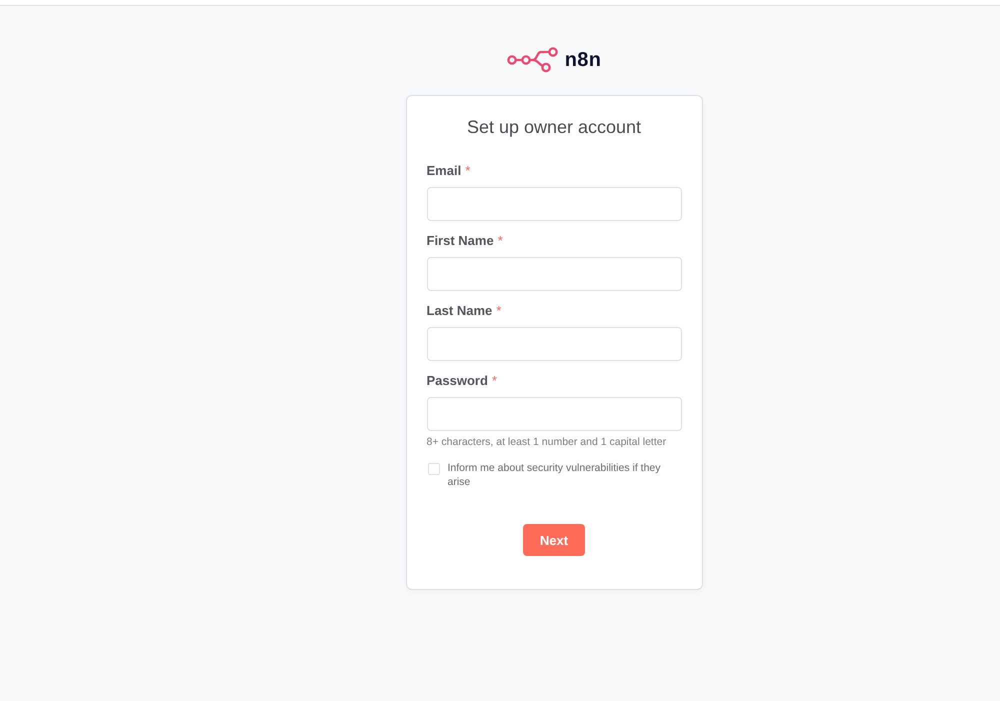 Image resolution: width=1000 pixels, height=701 pixels. I want to click on checkbox-label: Inform me about security vulnerabilities if they arise, so click(555, 475).